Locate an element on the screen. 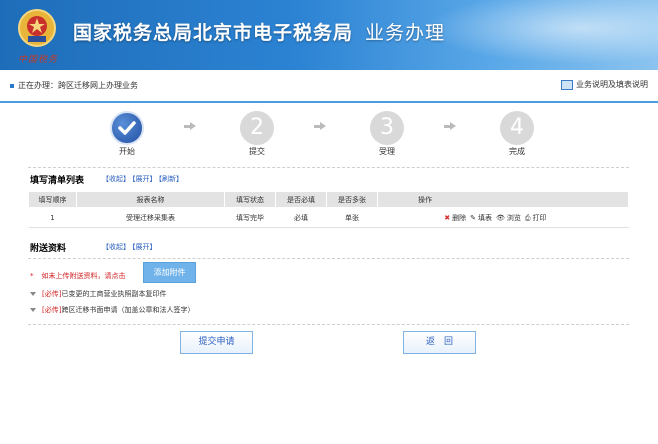  required-cell: 必填 is located at coordinates (301, 217).